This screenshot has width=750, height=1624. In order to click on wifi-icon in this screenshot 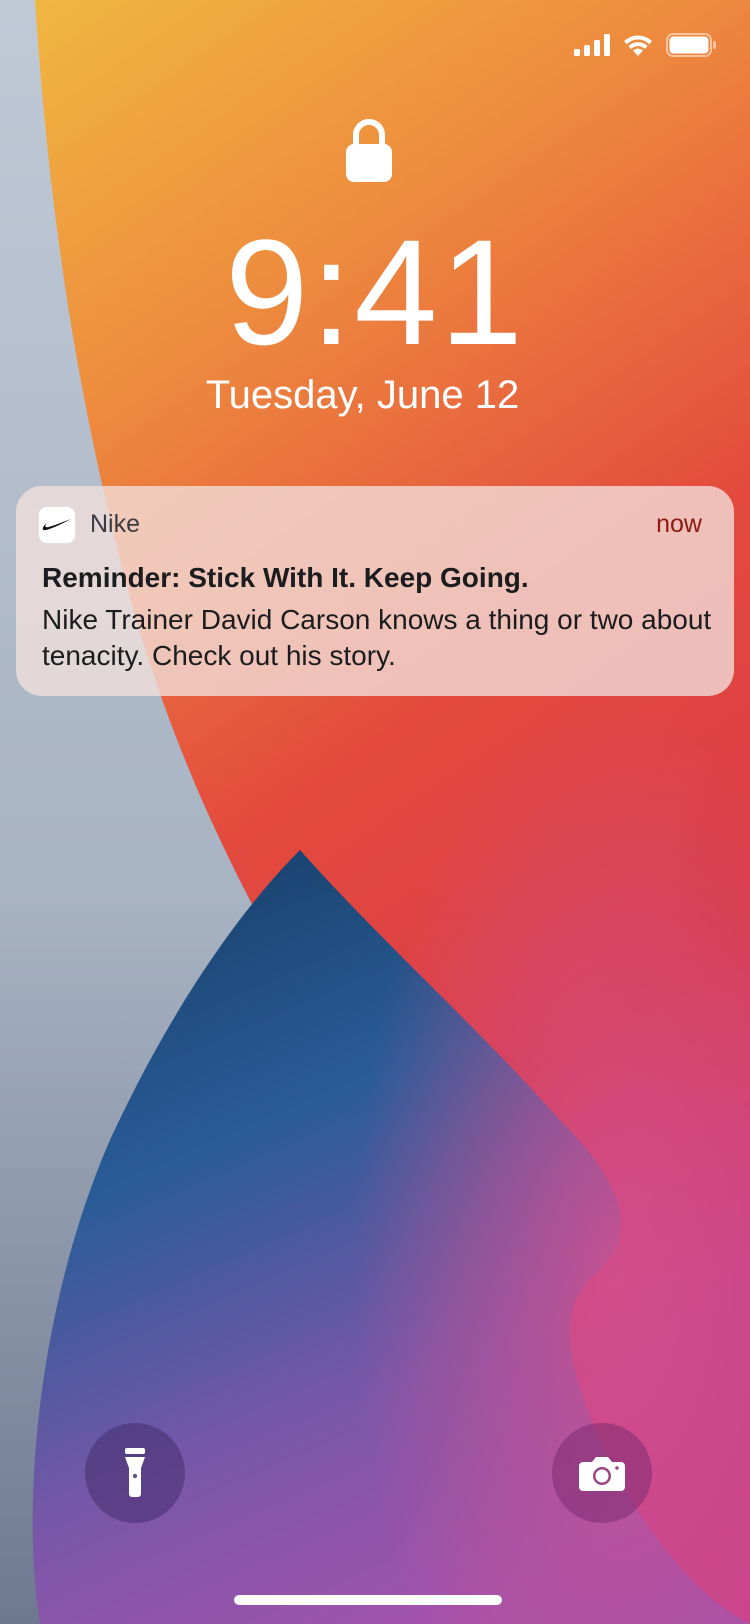, I will do `click(638, 45)`.